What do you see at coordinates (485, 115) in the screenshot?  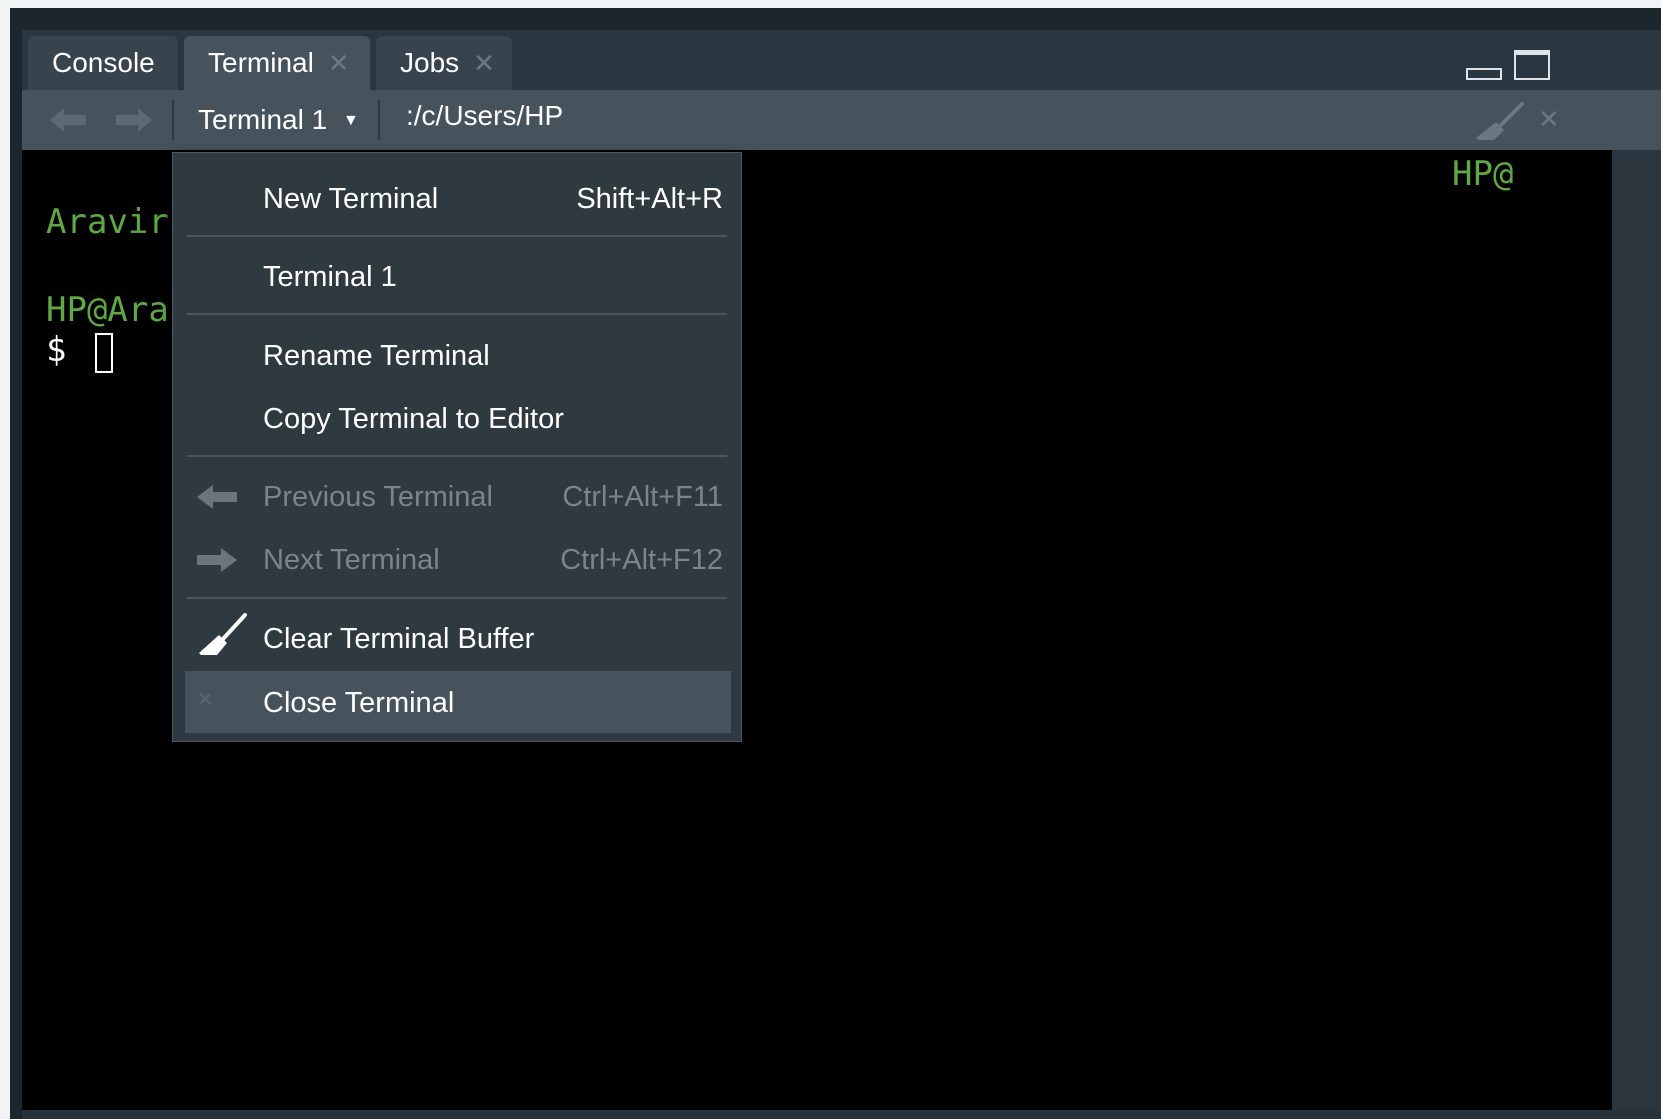 I see `working-directory: :/c/Users/HP` at bounding box center [485, 115].